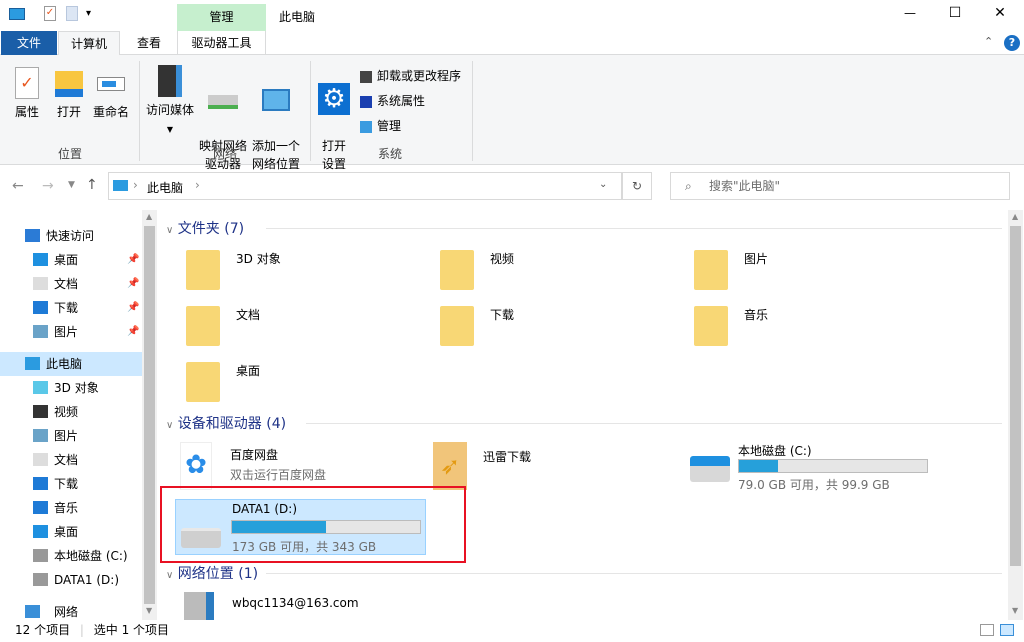 Image resolution: width=1024 pixels, height=642 pixels. What do you see at coordinates (71, 556) in the screenshot?
I see `sidebar-item: 本地磁盘 (C:)` at bounding box center [71, 556].